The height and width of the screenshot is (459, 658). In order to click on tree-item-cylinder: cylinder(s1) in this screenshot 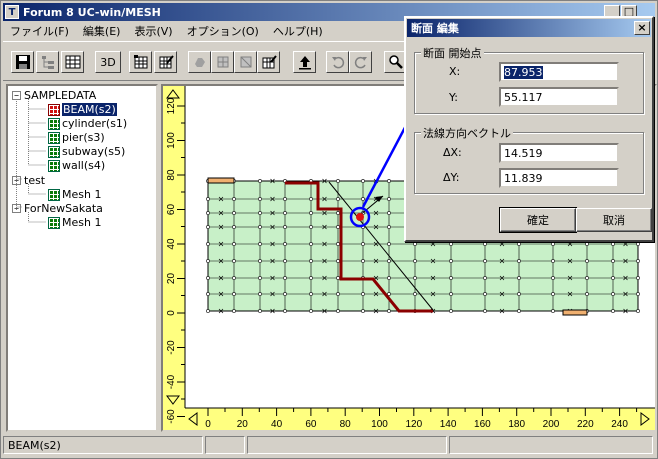, I will do `click(87, 123)`.